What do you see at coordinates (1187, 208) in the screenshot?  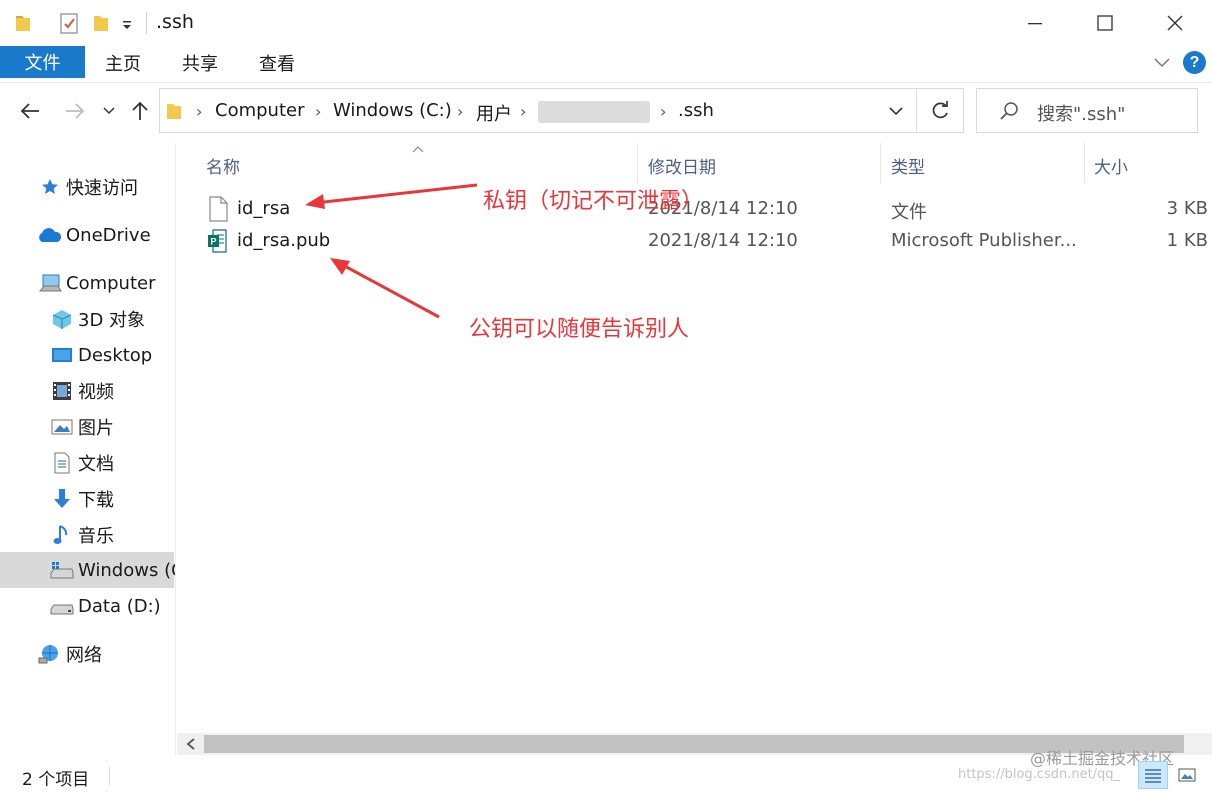 I see `file-size: 3 KB` at bounding box center [1187, 208].